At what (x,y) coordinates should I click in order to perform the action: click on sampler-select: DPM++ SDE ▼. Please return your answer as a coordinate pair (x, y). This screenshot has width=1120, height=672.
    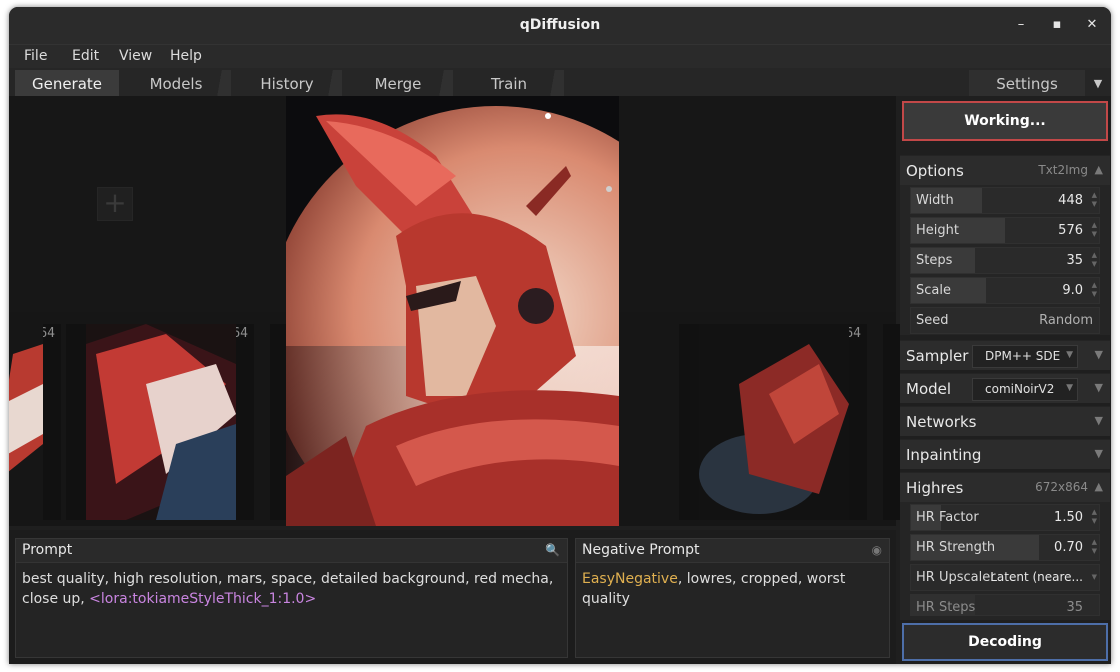
    Looking at the image, I should click on (1025, 356).